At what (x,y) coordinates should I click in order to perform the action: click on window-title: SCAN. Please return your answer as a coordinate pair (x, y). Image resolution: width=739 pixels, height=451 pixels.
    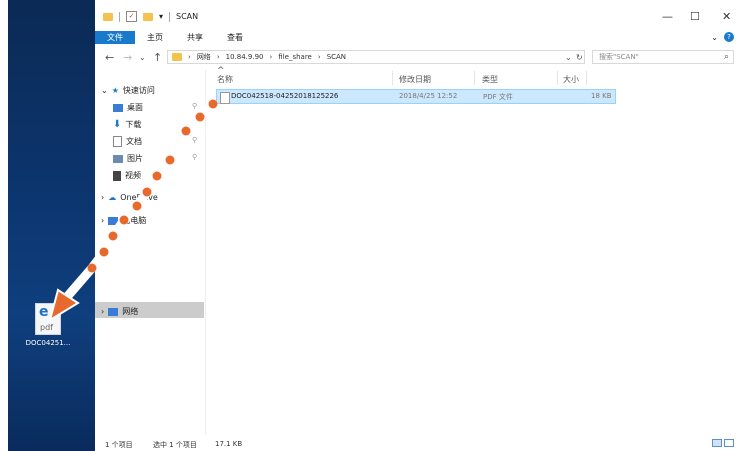
    Looking at the image, I should click on (187, 16).